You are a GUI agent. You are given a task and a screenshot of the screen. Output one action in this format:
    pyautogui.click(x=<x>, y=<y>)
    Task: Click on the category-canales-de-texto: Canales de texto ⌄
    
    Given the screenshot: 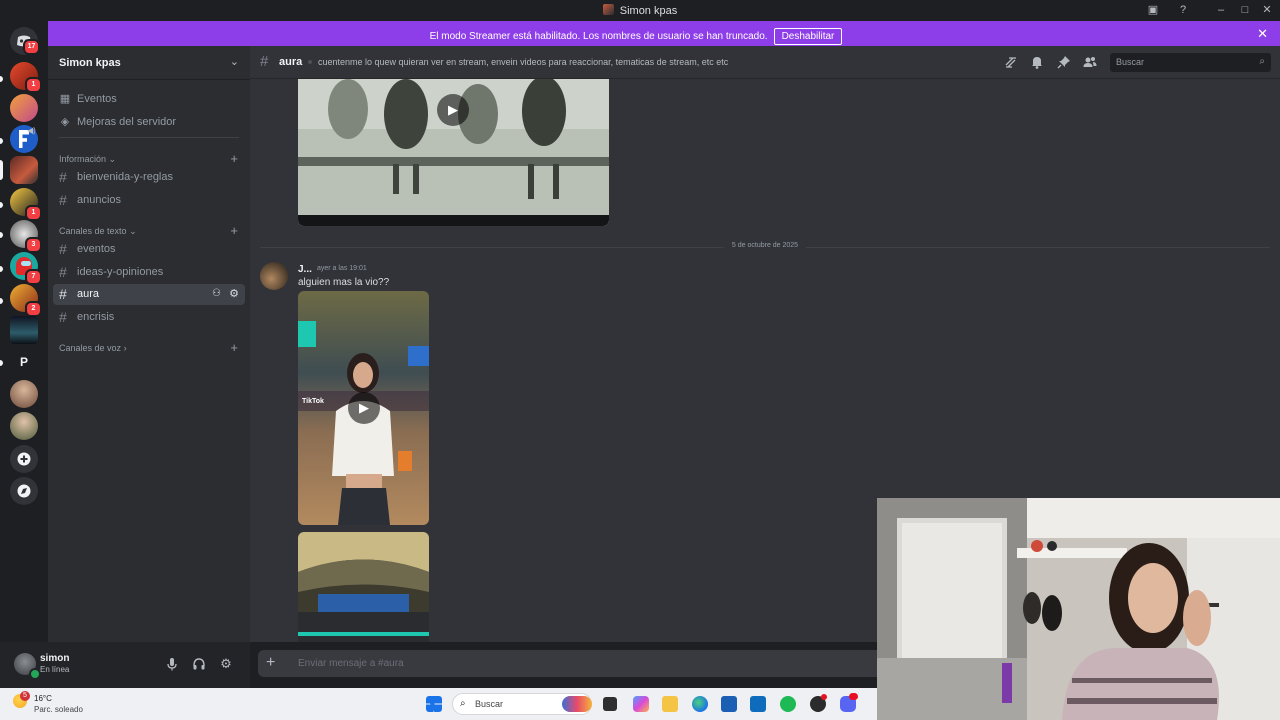 What is the action you would take?
    pyautogui.click(x=98, y=231)
    